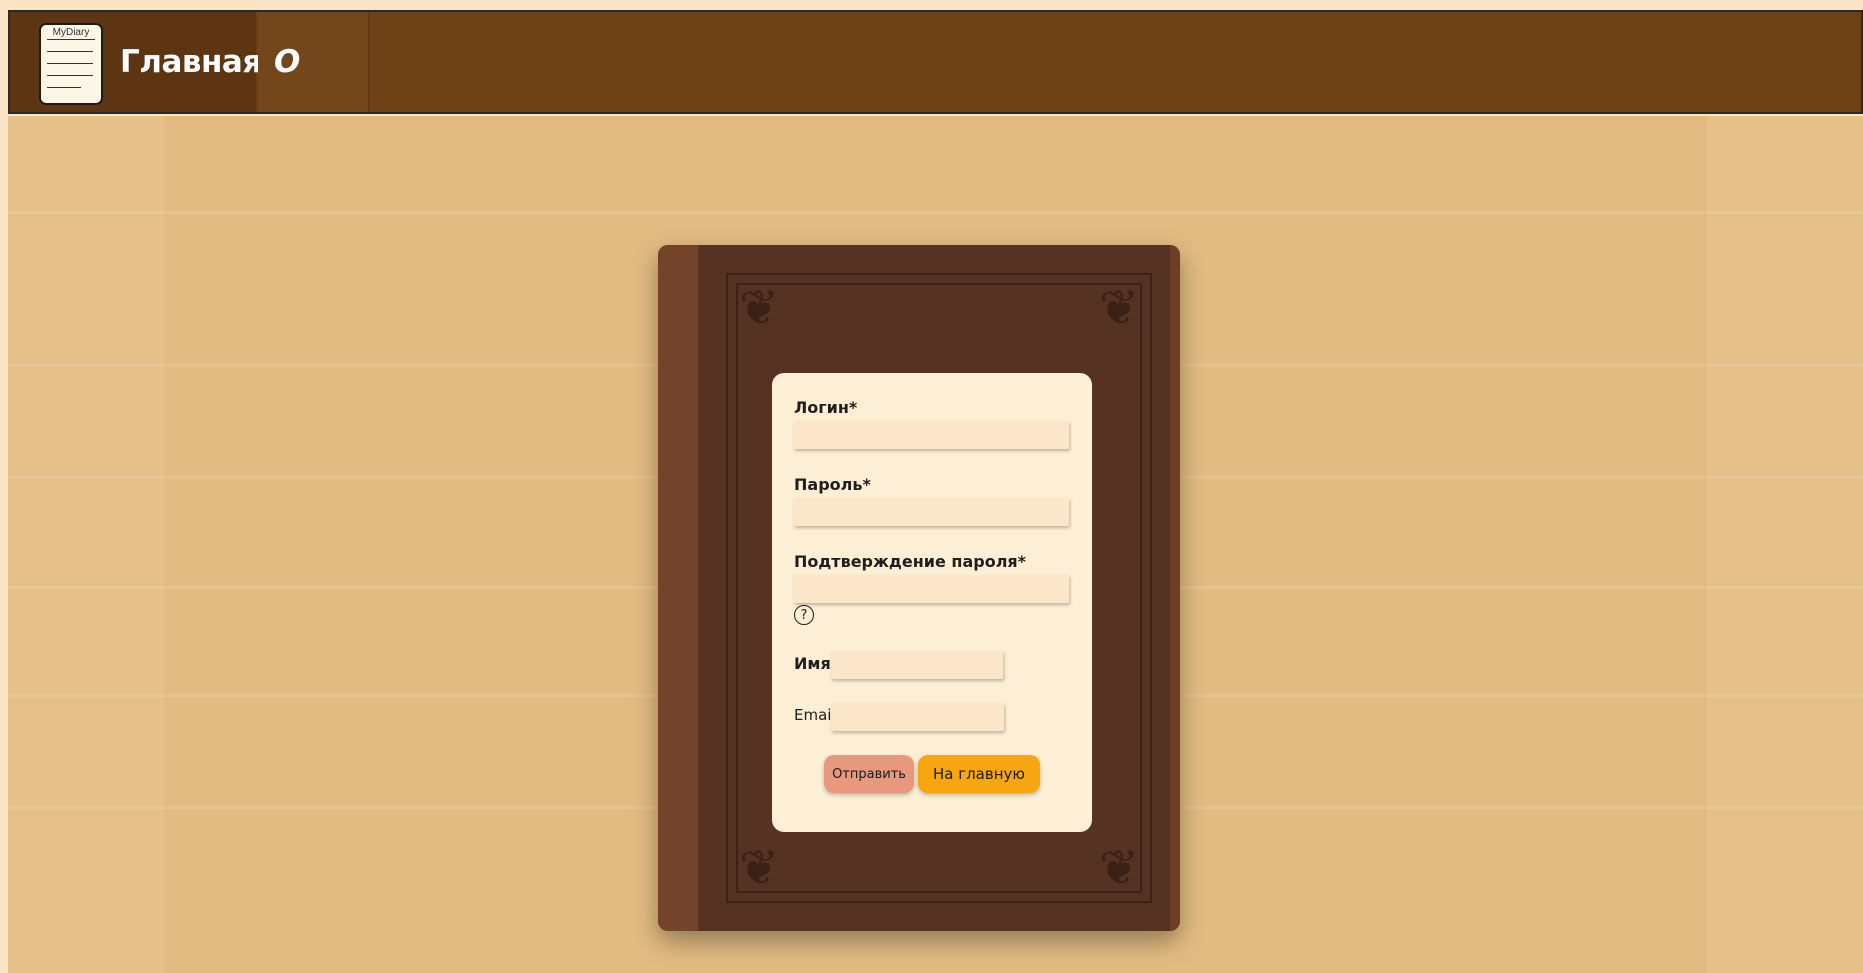  What do you see at coordinates (910, 561) in the screenshot?
I see `confirm-password-label: Подтверждение пароля*` at bounding box center [910, 561].